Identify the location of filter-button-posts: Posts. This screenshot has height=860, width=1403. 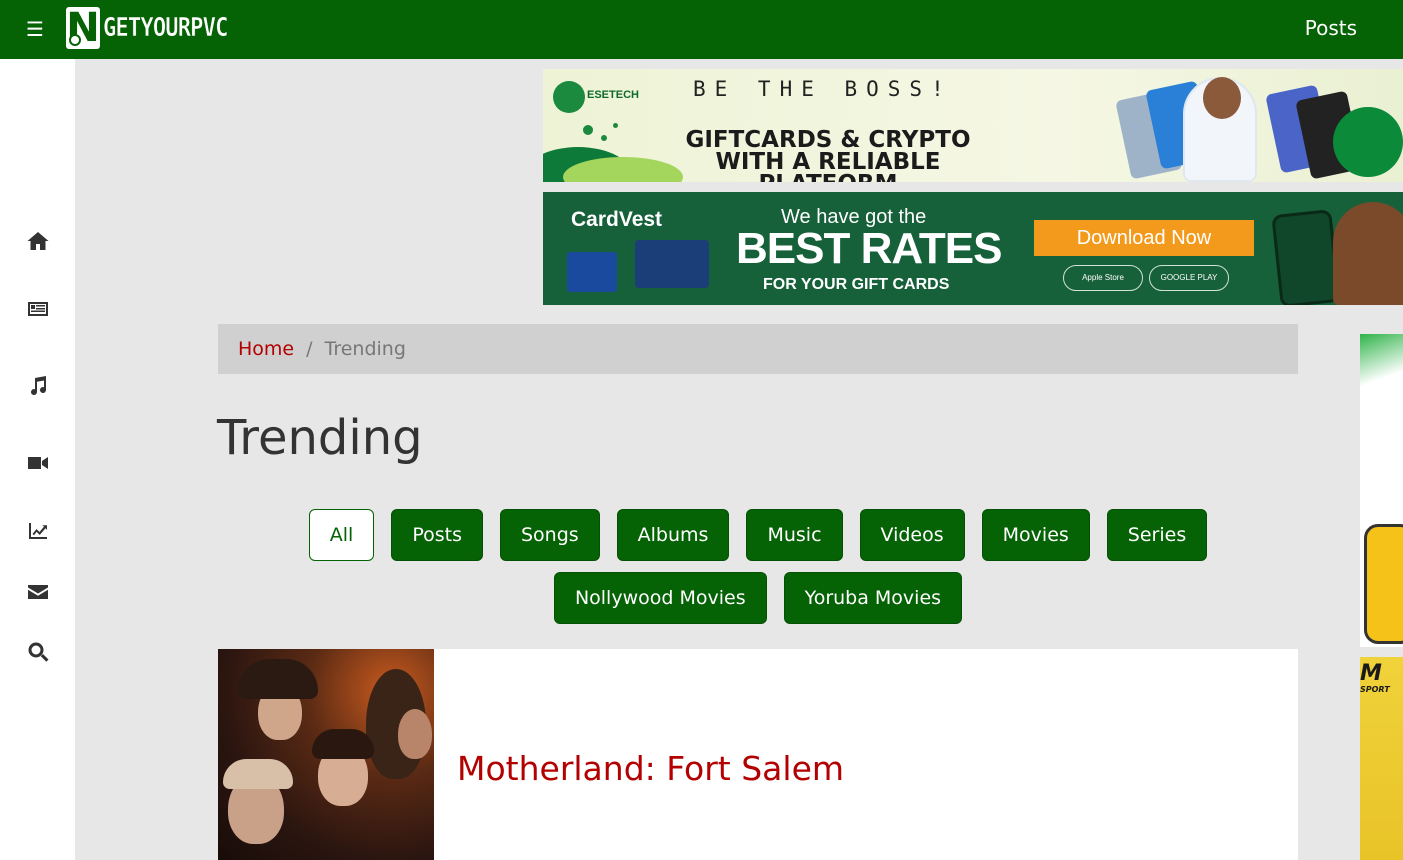
(437, 535).